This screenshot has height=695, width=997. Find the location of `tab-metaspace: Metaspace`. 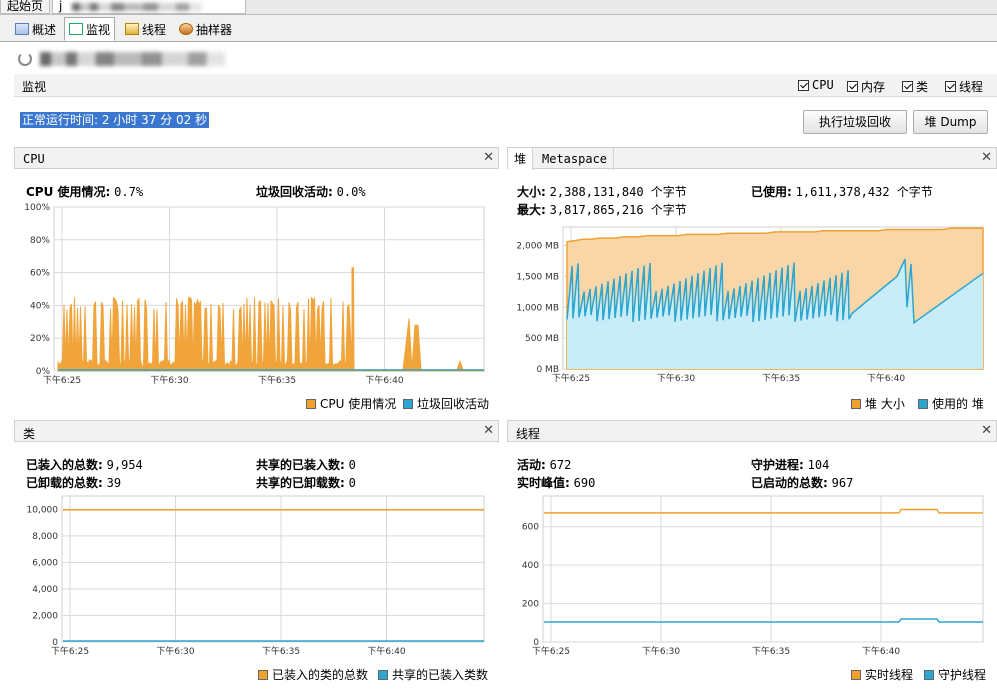

tab-metaspace: Metaspace is located at coordinates (575, 159).